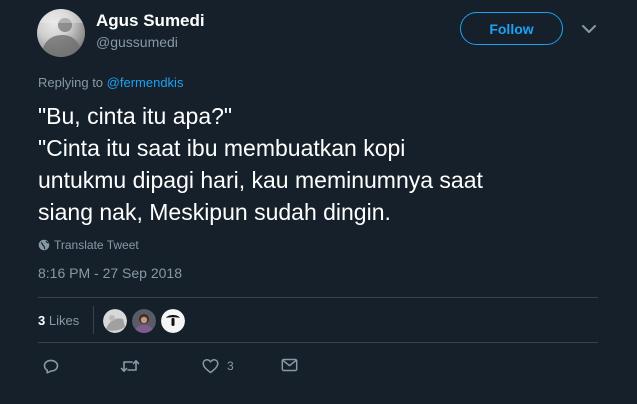 The height and width of the screenshot is (404, 637). Describe the element at coordinates (150, 21) in the screenshot. I see `display-name: Agus Sumedi` at that location.